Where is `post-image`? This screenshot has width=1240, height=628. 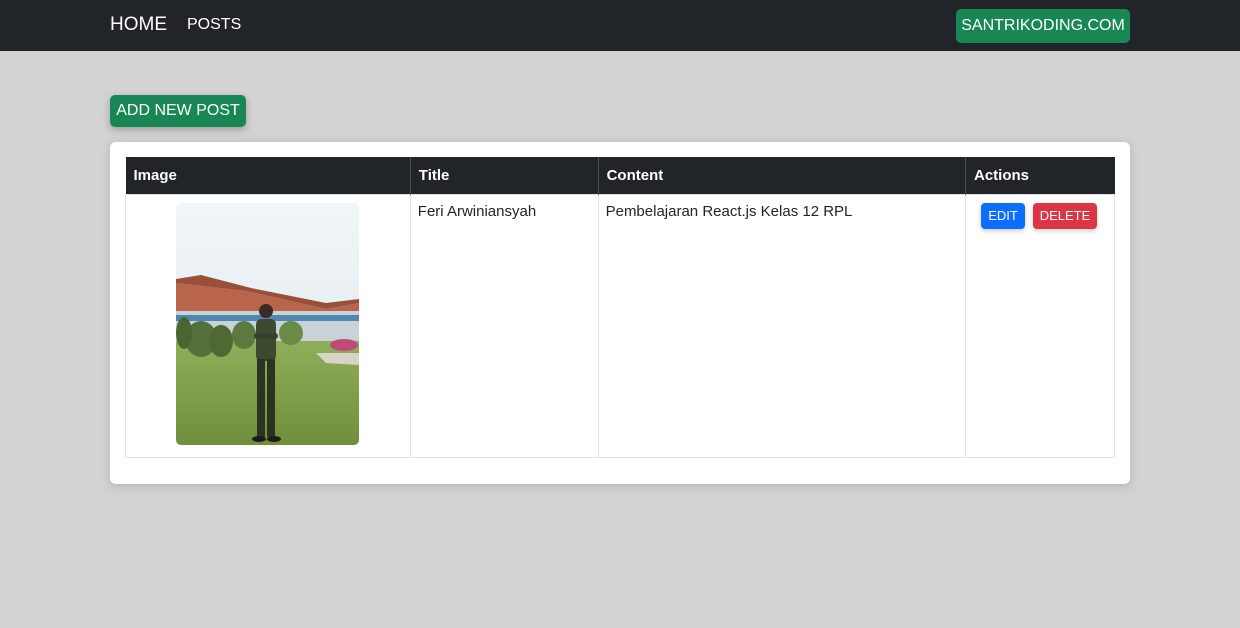
post-image is located at coordinates (268, 323).